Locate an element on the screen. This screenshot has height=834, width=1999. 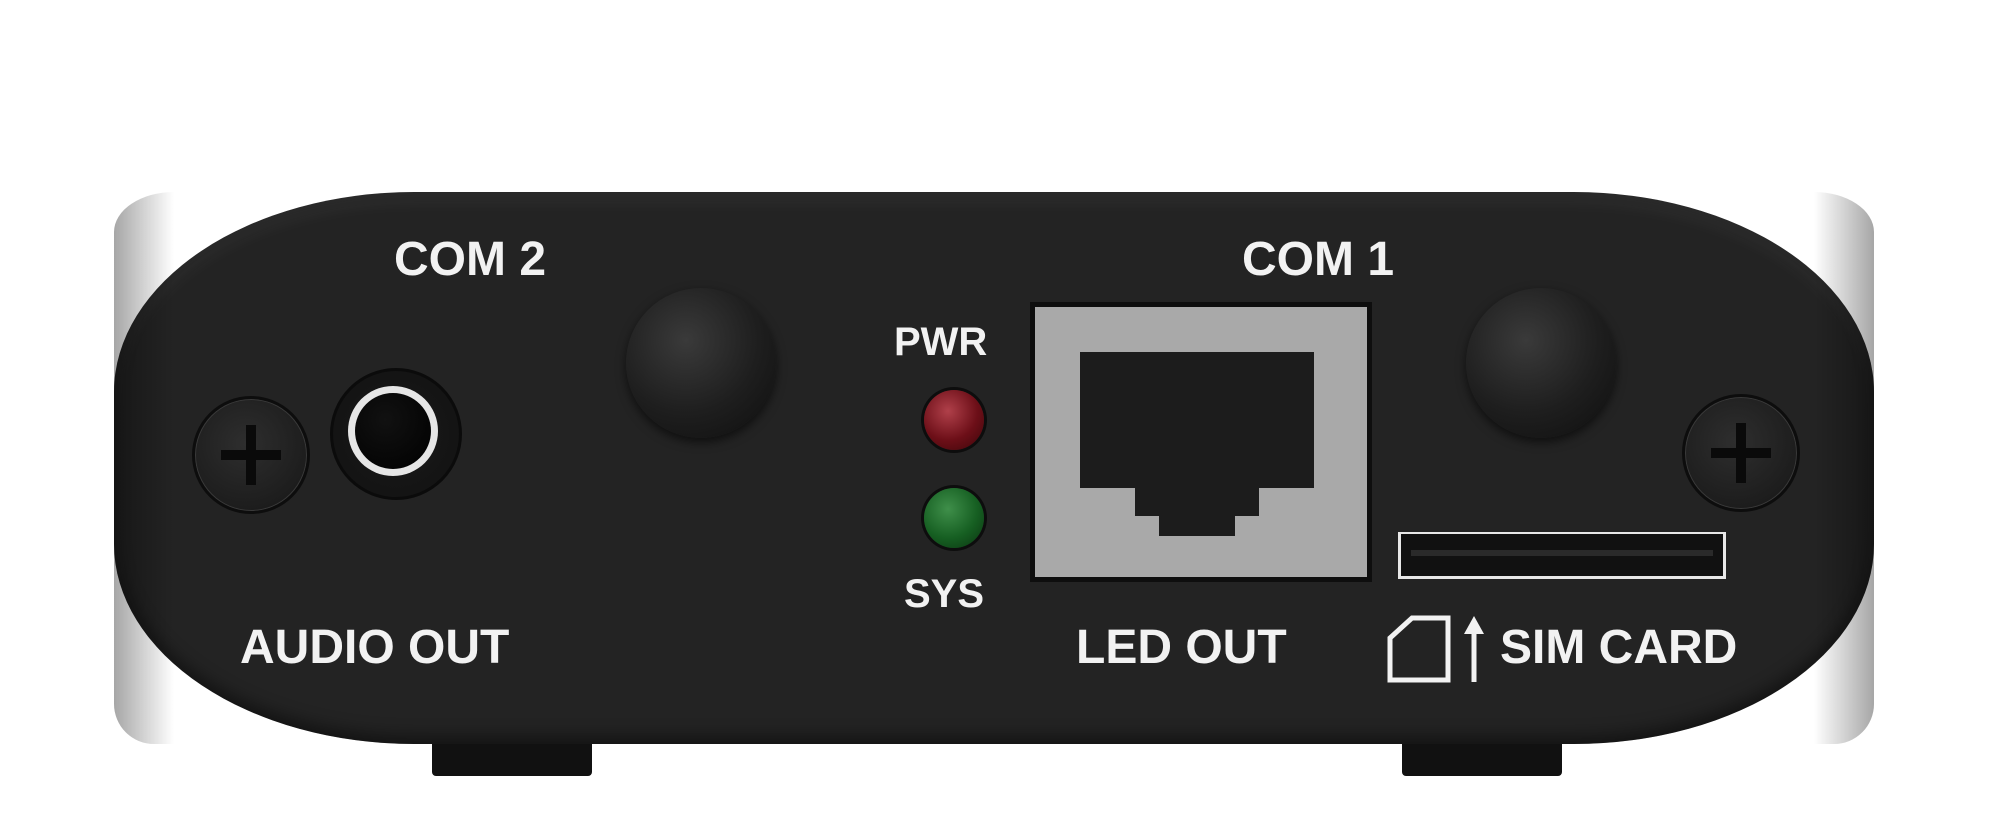
com1-label: COM 1 is located at coordinates (1318, 259).